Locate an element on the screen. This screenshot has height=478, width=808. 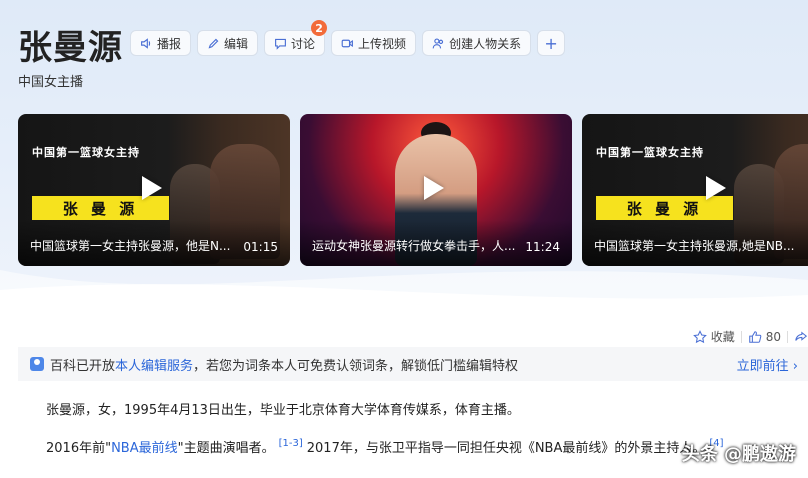
edit-button: 编辑 is located at coordinates (228, 43).